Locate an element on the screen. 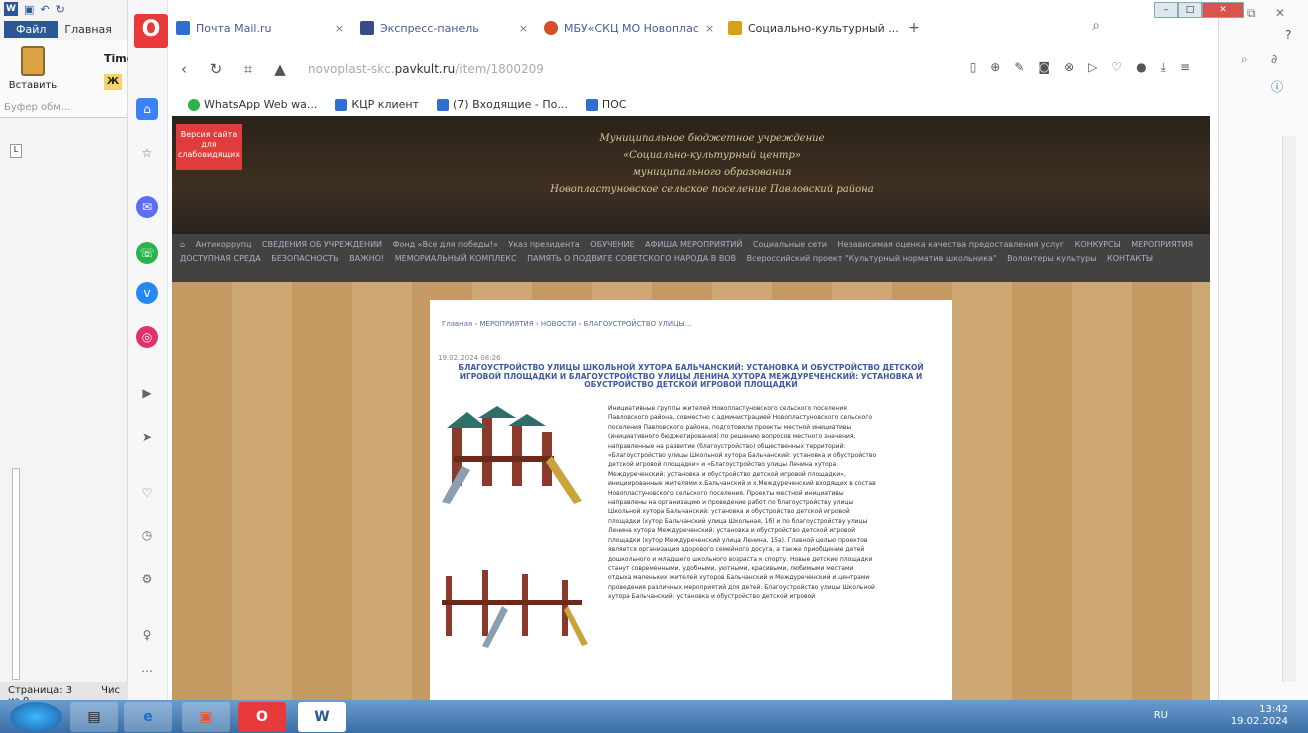  help-icon: ? is located at coordinates (1288, 35).